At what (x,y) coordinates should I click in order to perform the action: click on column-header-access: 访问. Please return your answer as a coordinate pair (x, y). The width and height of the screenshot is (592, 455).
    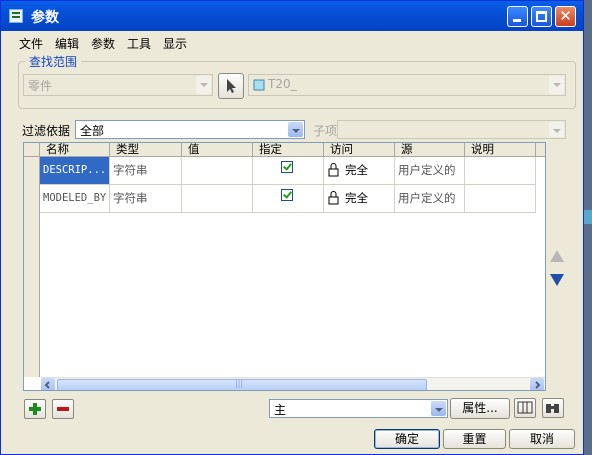
    Looking at the image, I should click on (359, 150).